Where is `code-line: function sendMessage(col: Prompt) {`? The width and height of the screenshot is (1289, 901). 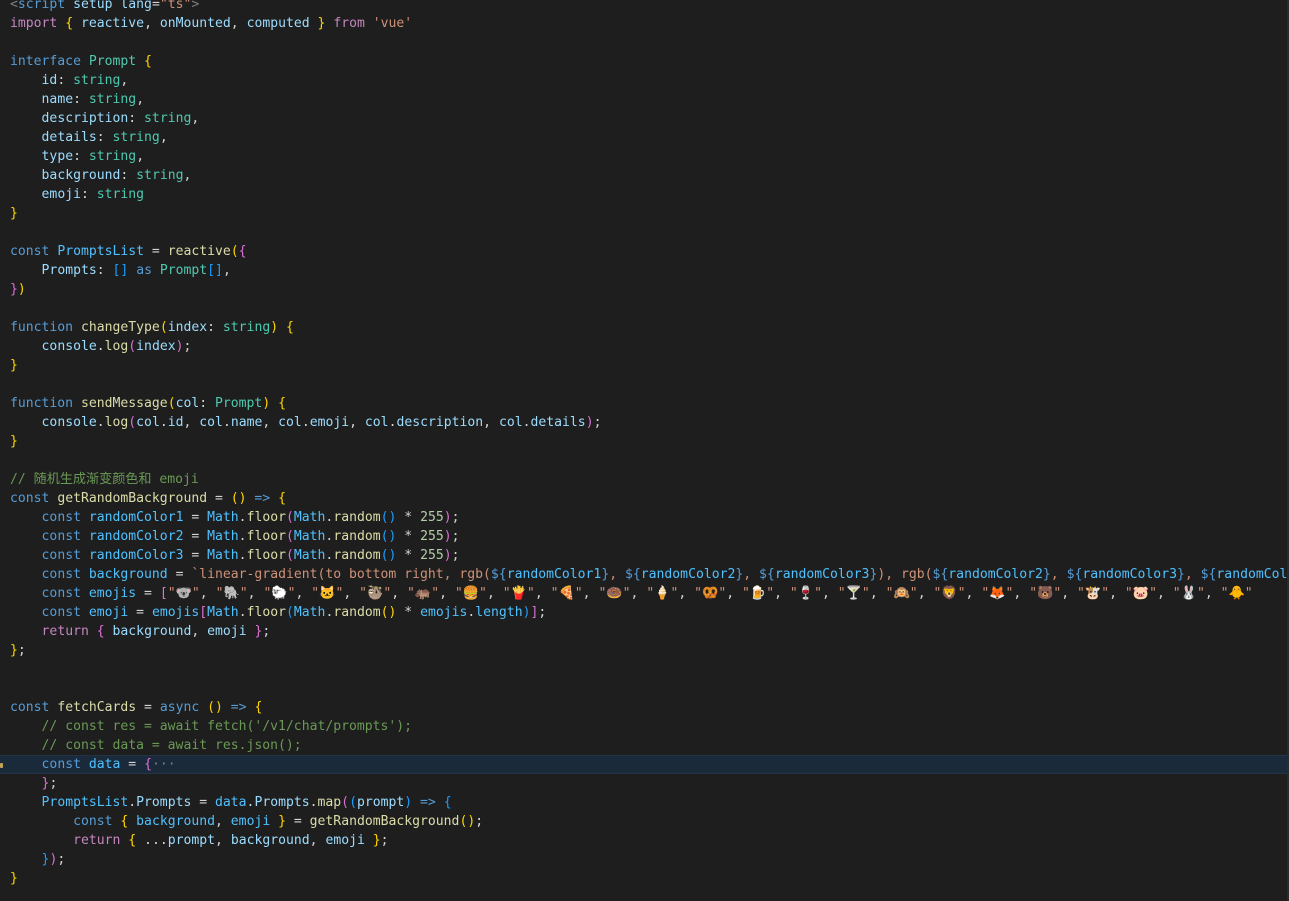
code-line: function sendMessage(col: Prompt) { is located at coordinates (644, 403).